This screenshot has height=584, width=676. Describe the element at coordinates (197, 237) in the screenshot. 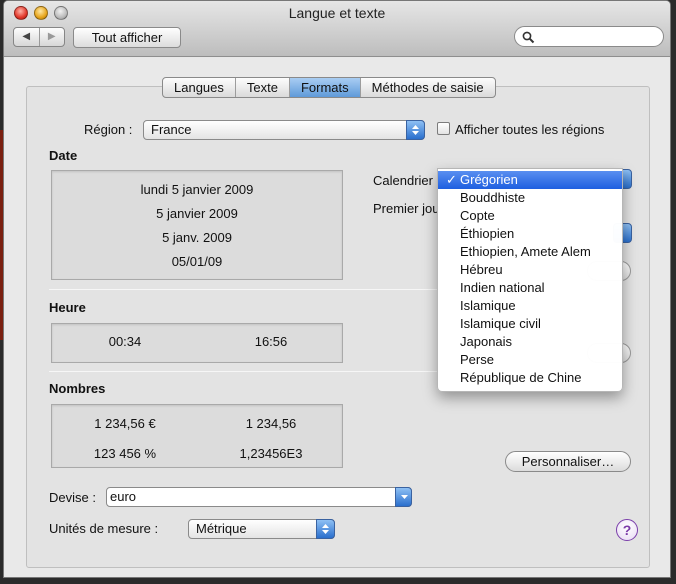

I see `date-sample-medium: 5 janv. 2009` at that location.